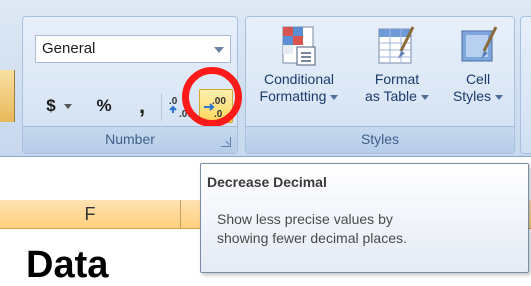  I want to click on comma-style-button: ,, so click(142, 106).